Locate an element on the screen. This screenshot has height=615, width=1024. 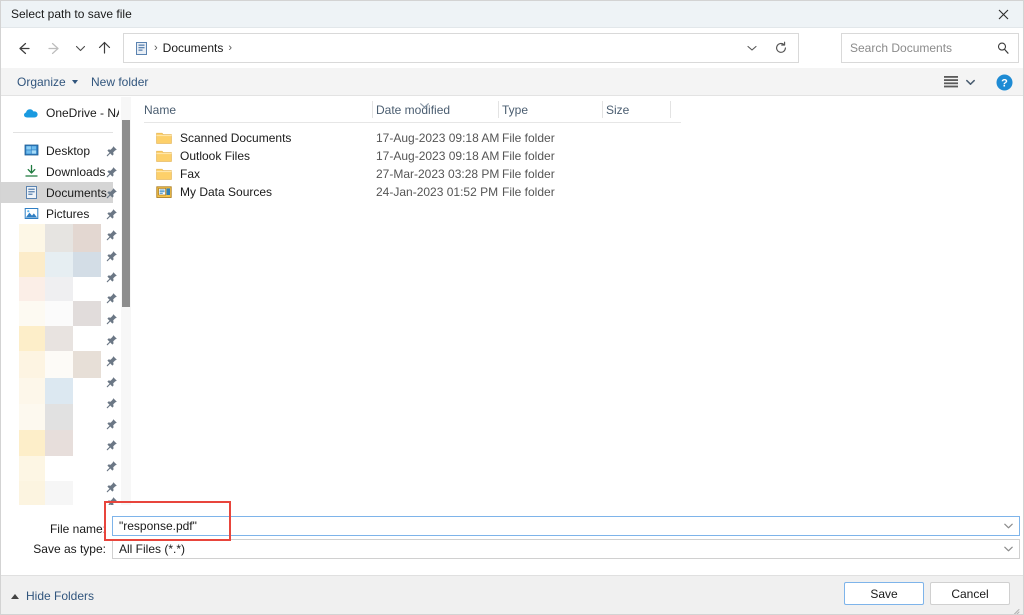
refresh-button is located at coordinates (781, 48).